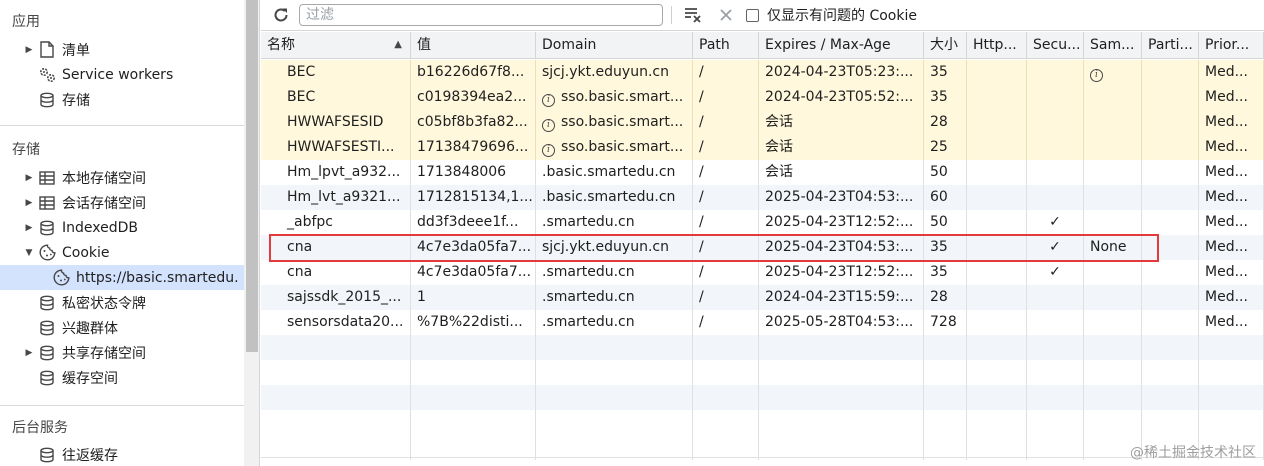 The height and width of the screenshot is (466, 1264). Describe the element at coordinates (336, 45) in the screenshot. I see `column-header: 名称 ▲` at that location.